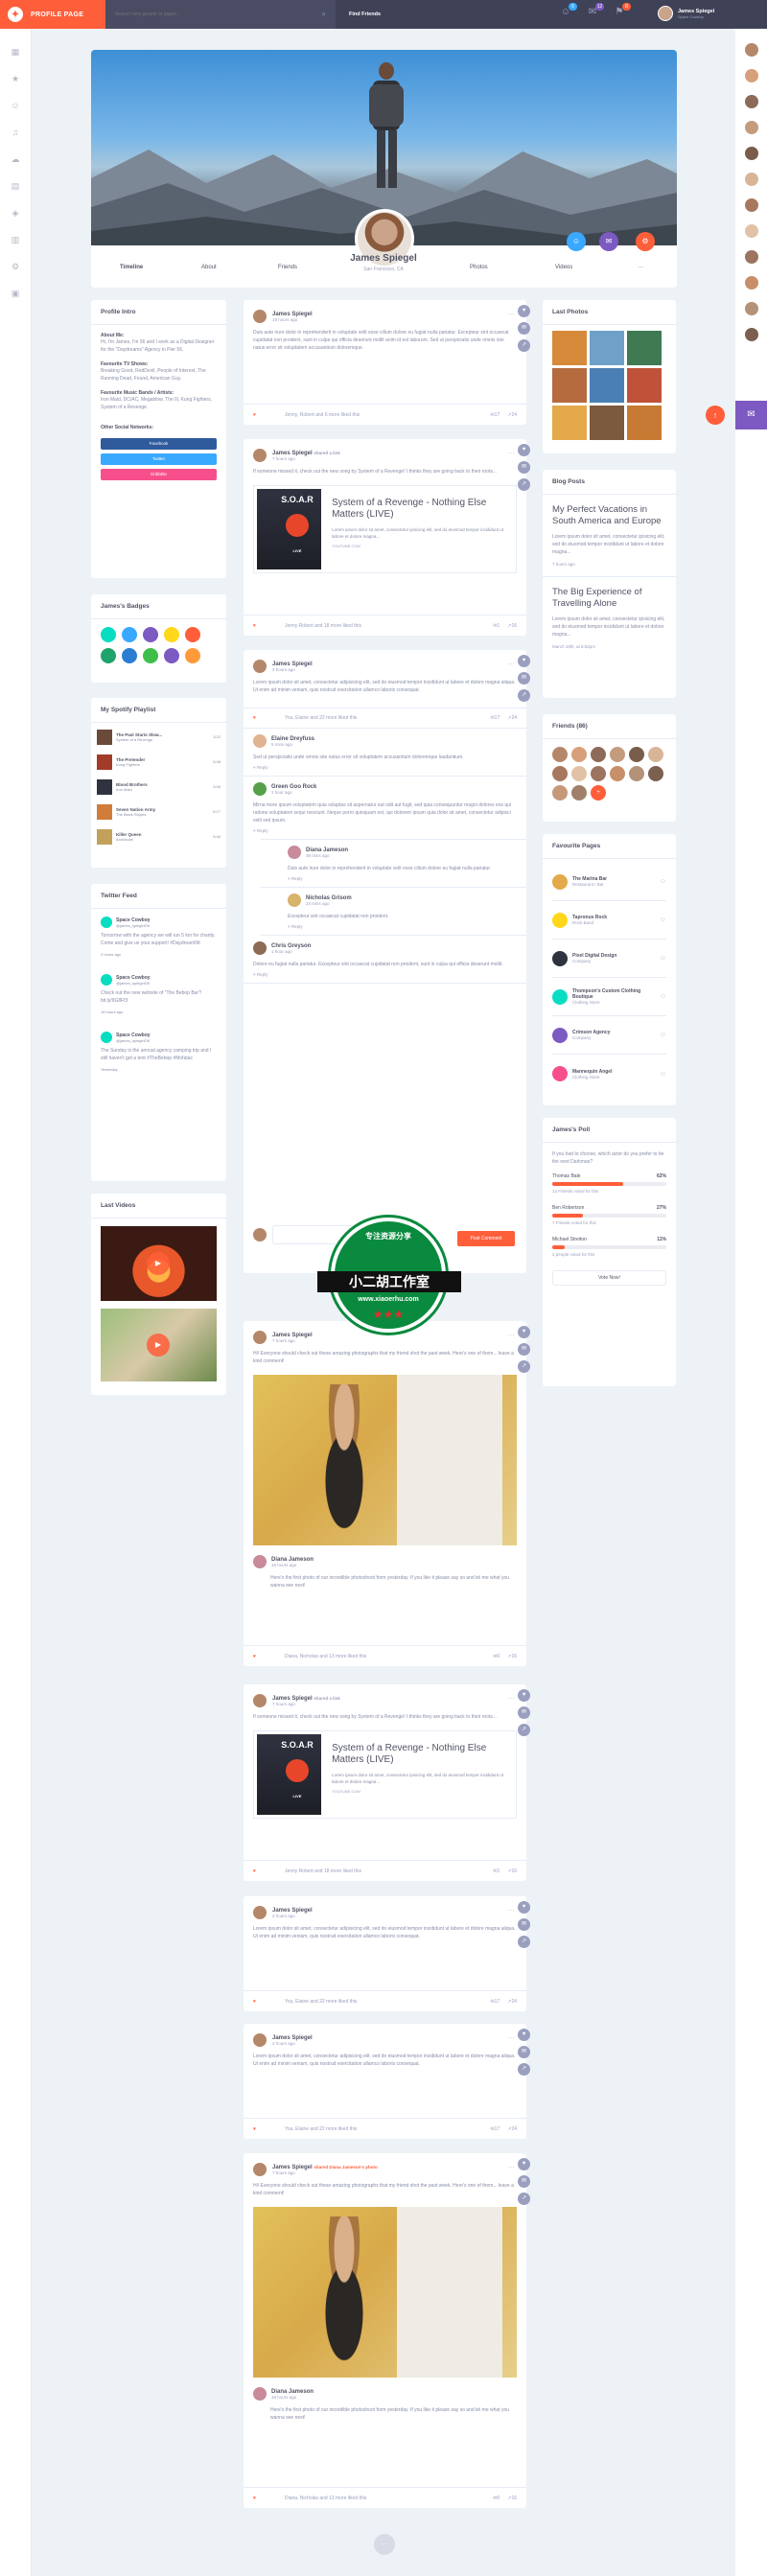 The image size is (767, 2576). What do you see at coordinates (15, 52) in the screenshot?
I see `newsfeed-icon: ▦` at bounding box center [15, 52].